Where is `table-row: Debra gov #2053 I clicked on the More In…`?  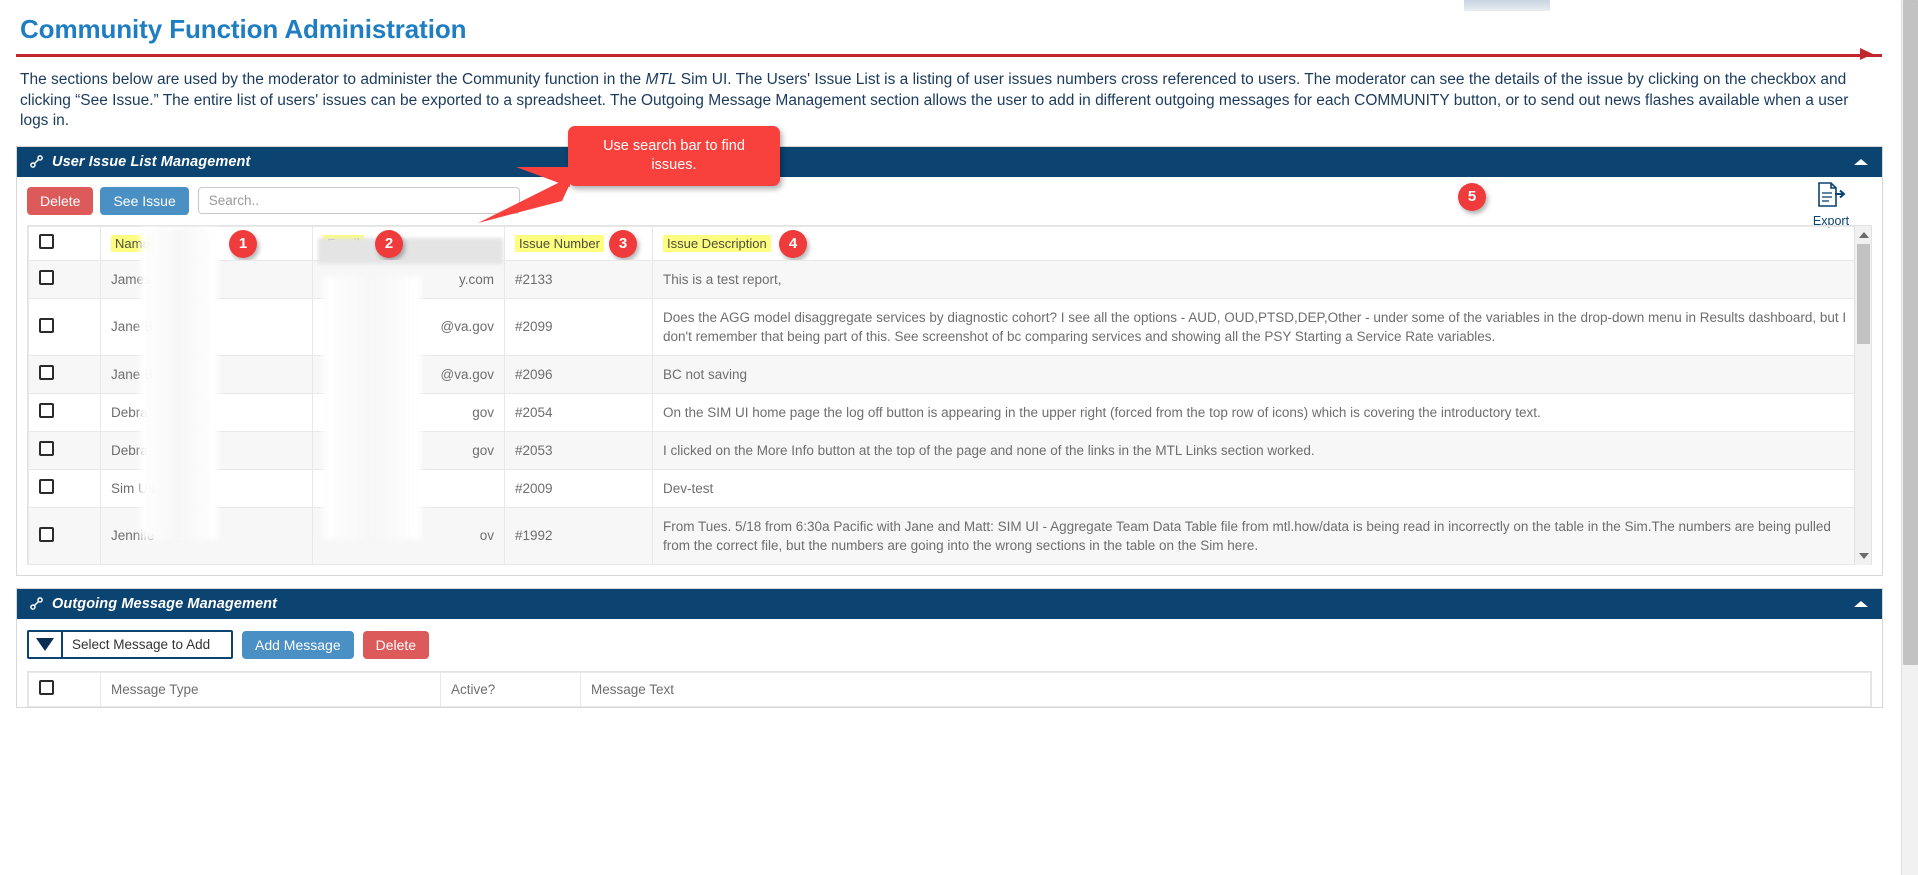
table-row: Debra gov #2053 I clicked on the More In… is located at coordinates (949, 450).